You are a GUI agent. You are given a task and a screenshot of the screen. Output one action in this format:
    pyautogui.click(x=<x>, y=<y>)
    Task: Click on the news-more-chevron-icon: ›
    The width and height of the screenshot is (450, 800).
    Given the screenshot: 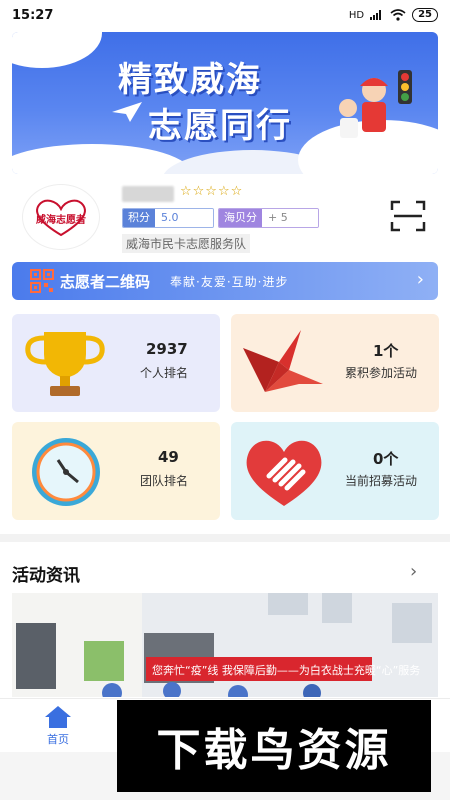 What is the action you would take?
    pyautogui.click(x=413, y=571)
    